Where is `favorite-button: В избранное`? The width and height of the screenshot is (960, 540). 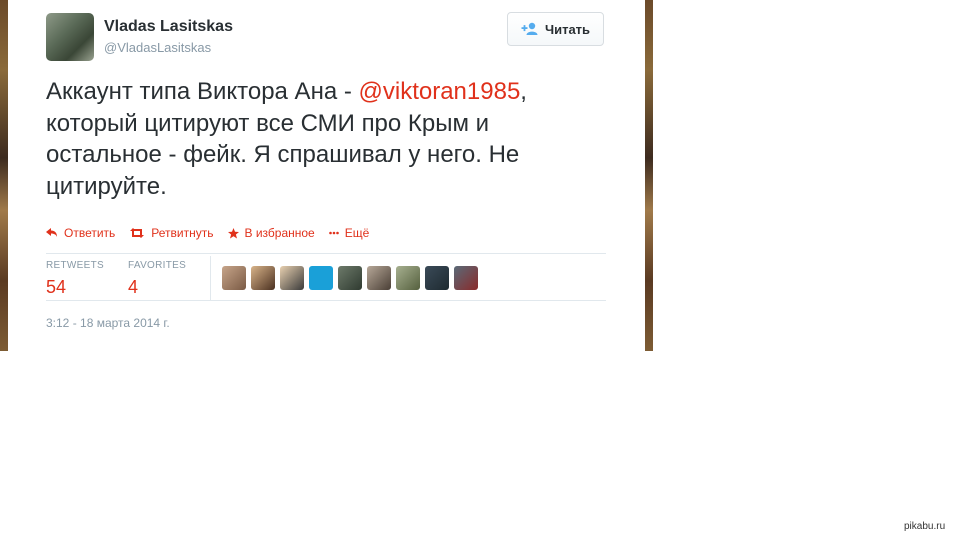
favorite-button: В избранное is located at coordinates (271, 233).